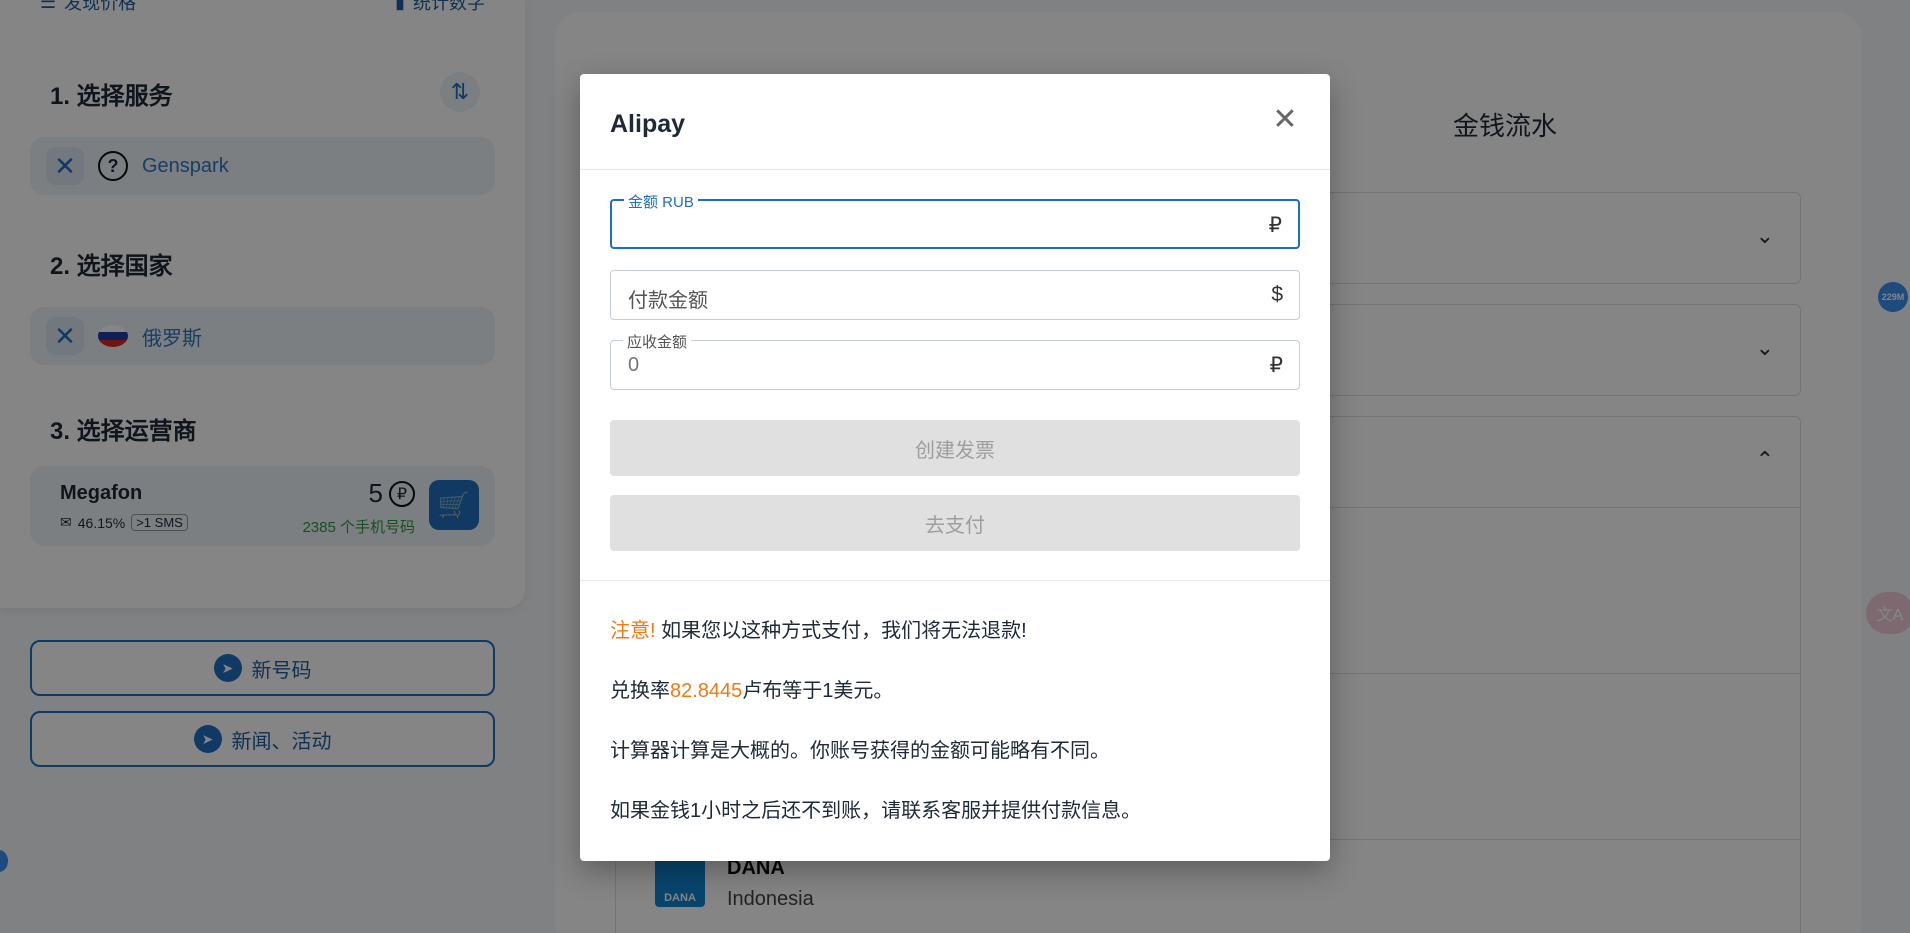 This screenshot has height=933, width=1910. I want to click on modal-header: Alipay ✕, so click(955, 122).